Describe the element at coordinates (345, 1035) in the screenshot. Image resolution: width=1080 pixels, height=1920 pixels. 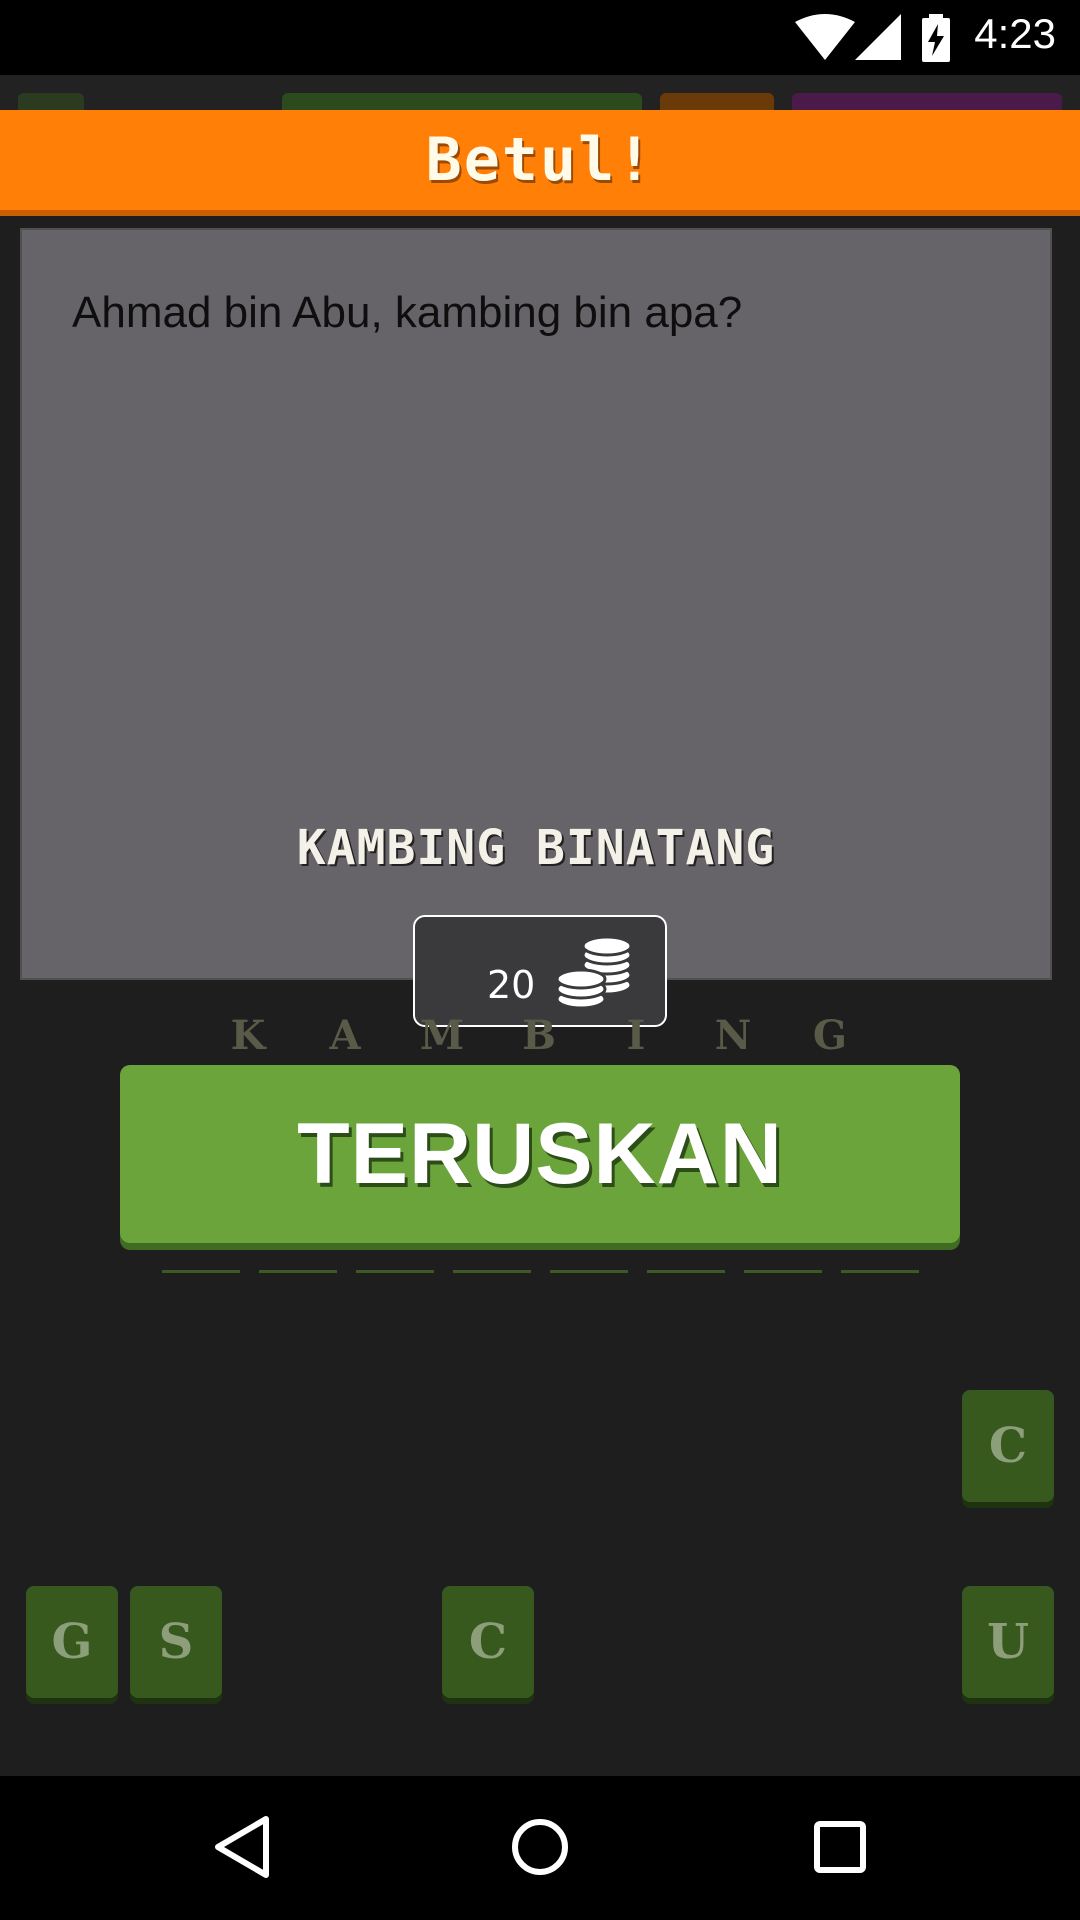
I see `answer-letter: A` at that location.